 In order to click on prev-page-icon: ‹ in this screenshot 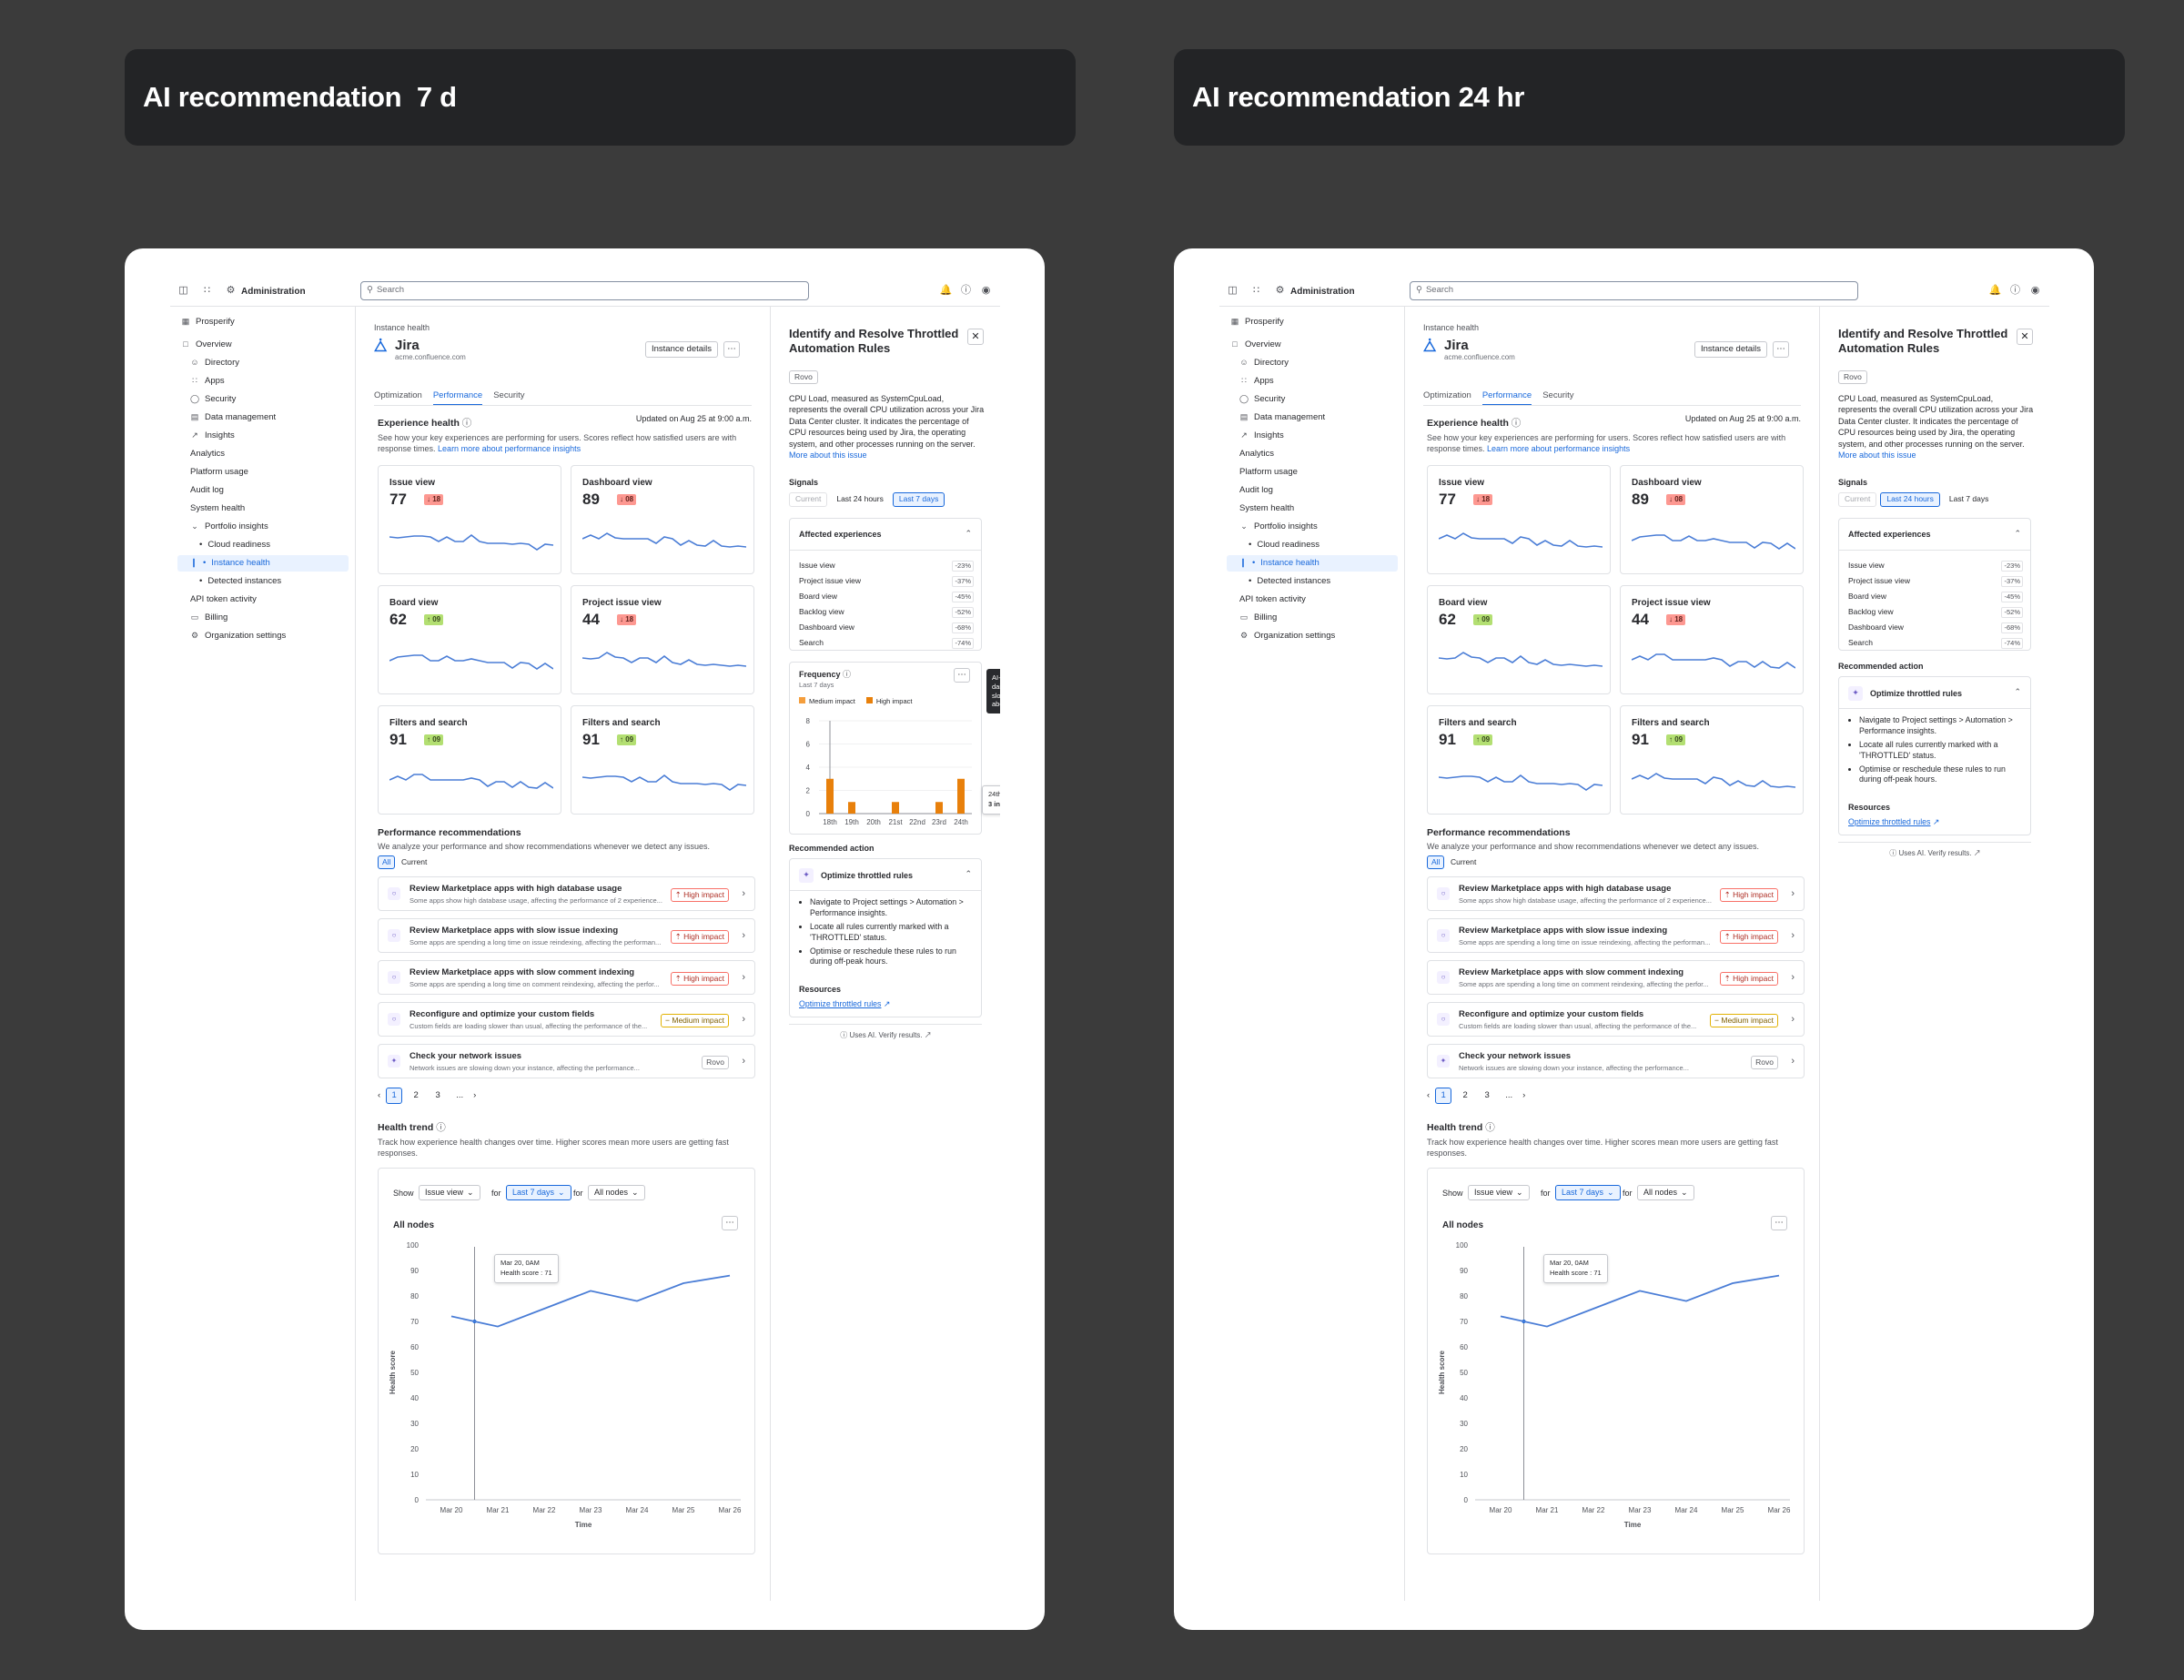, I will do `click(1429, 1095)`.